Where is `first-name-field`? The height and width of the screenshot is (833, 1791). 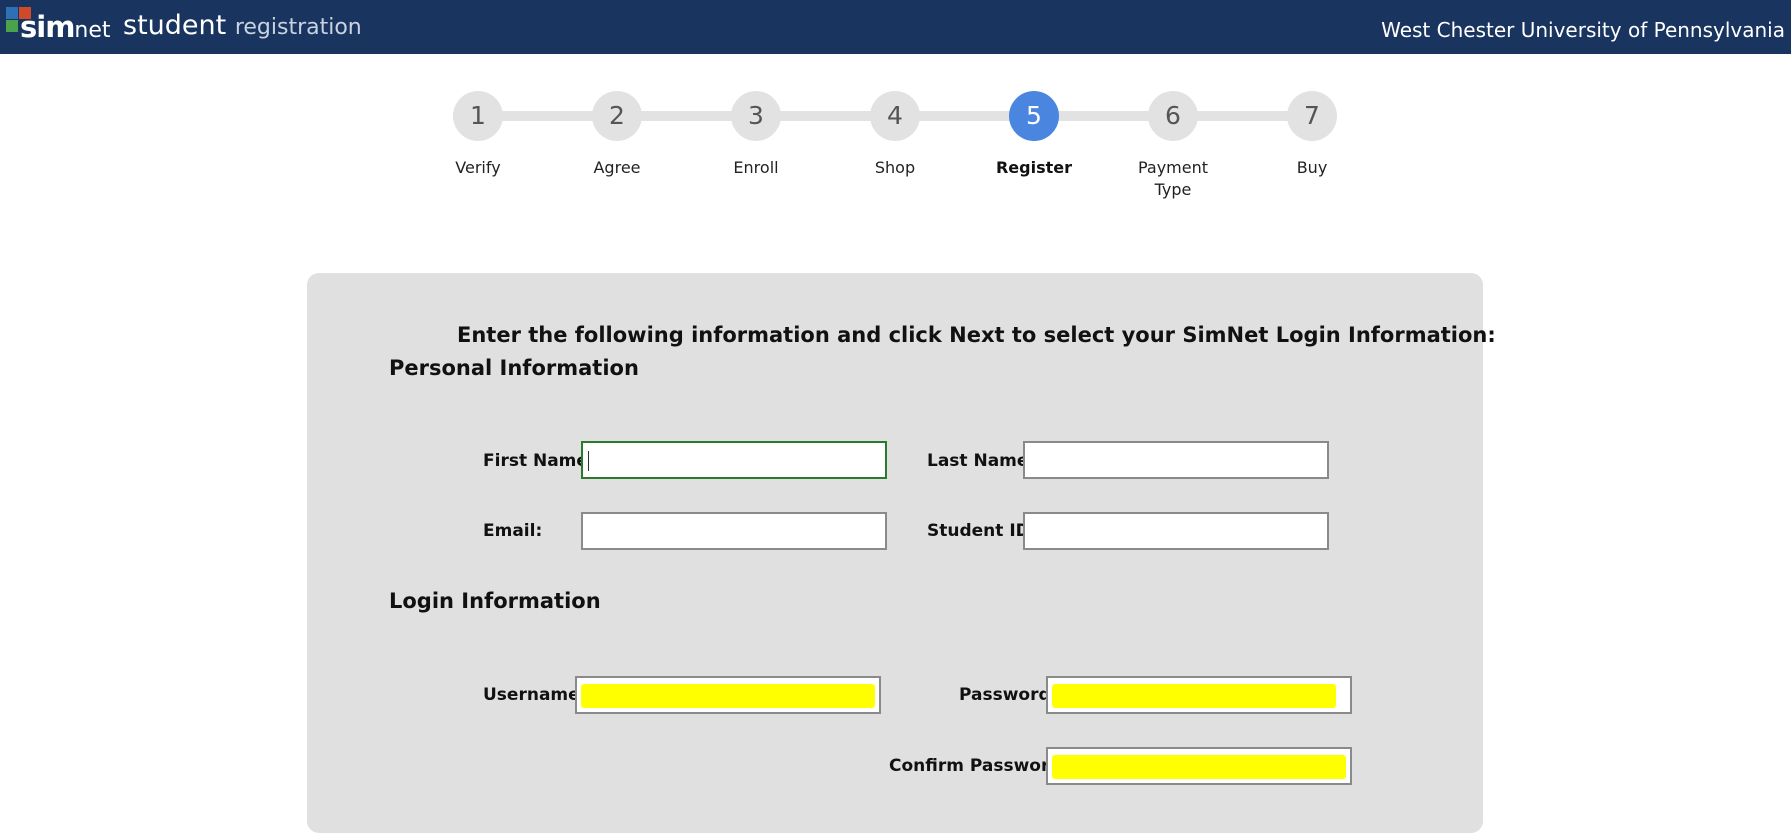 first-name-field is located at coordinates (734, 460).